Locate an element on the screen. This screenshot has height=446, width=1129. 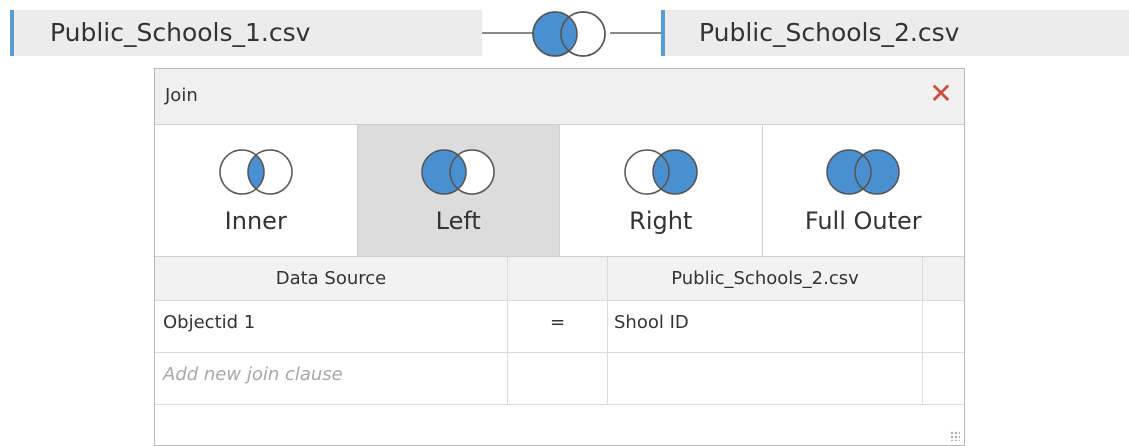
join-type-full-outer: Full Outer is located at coordinates (863, 190).